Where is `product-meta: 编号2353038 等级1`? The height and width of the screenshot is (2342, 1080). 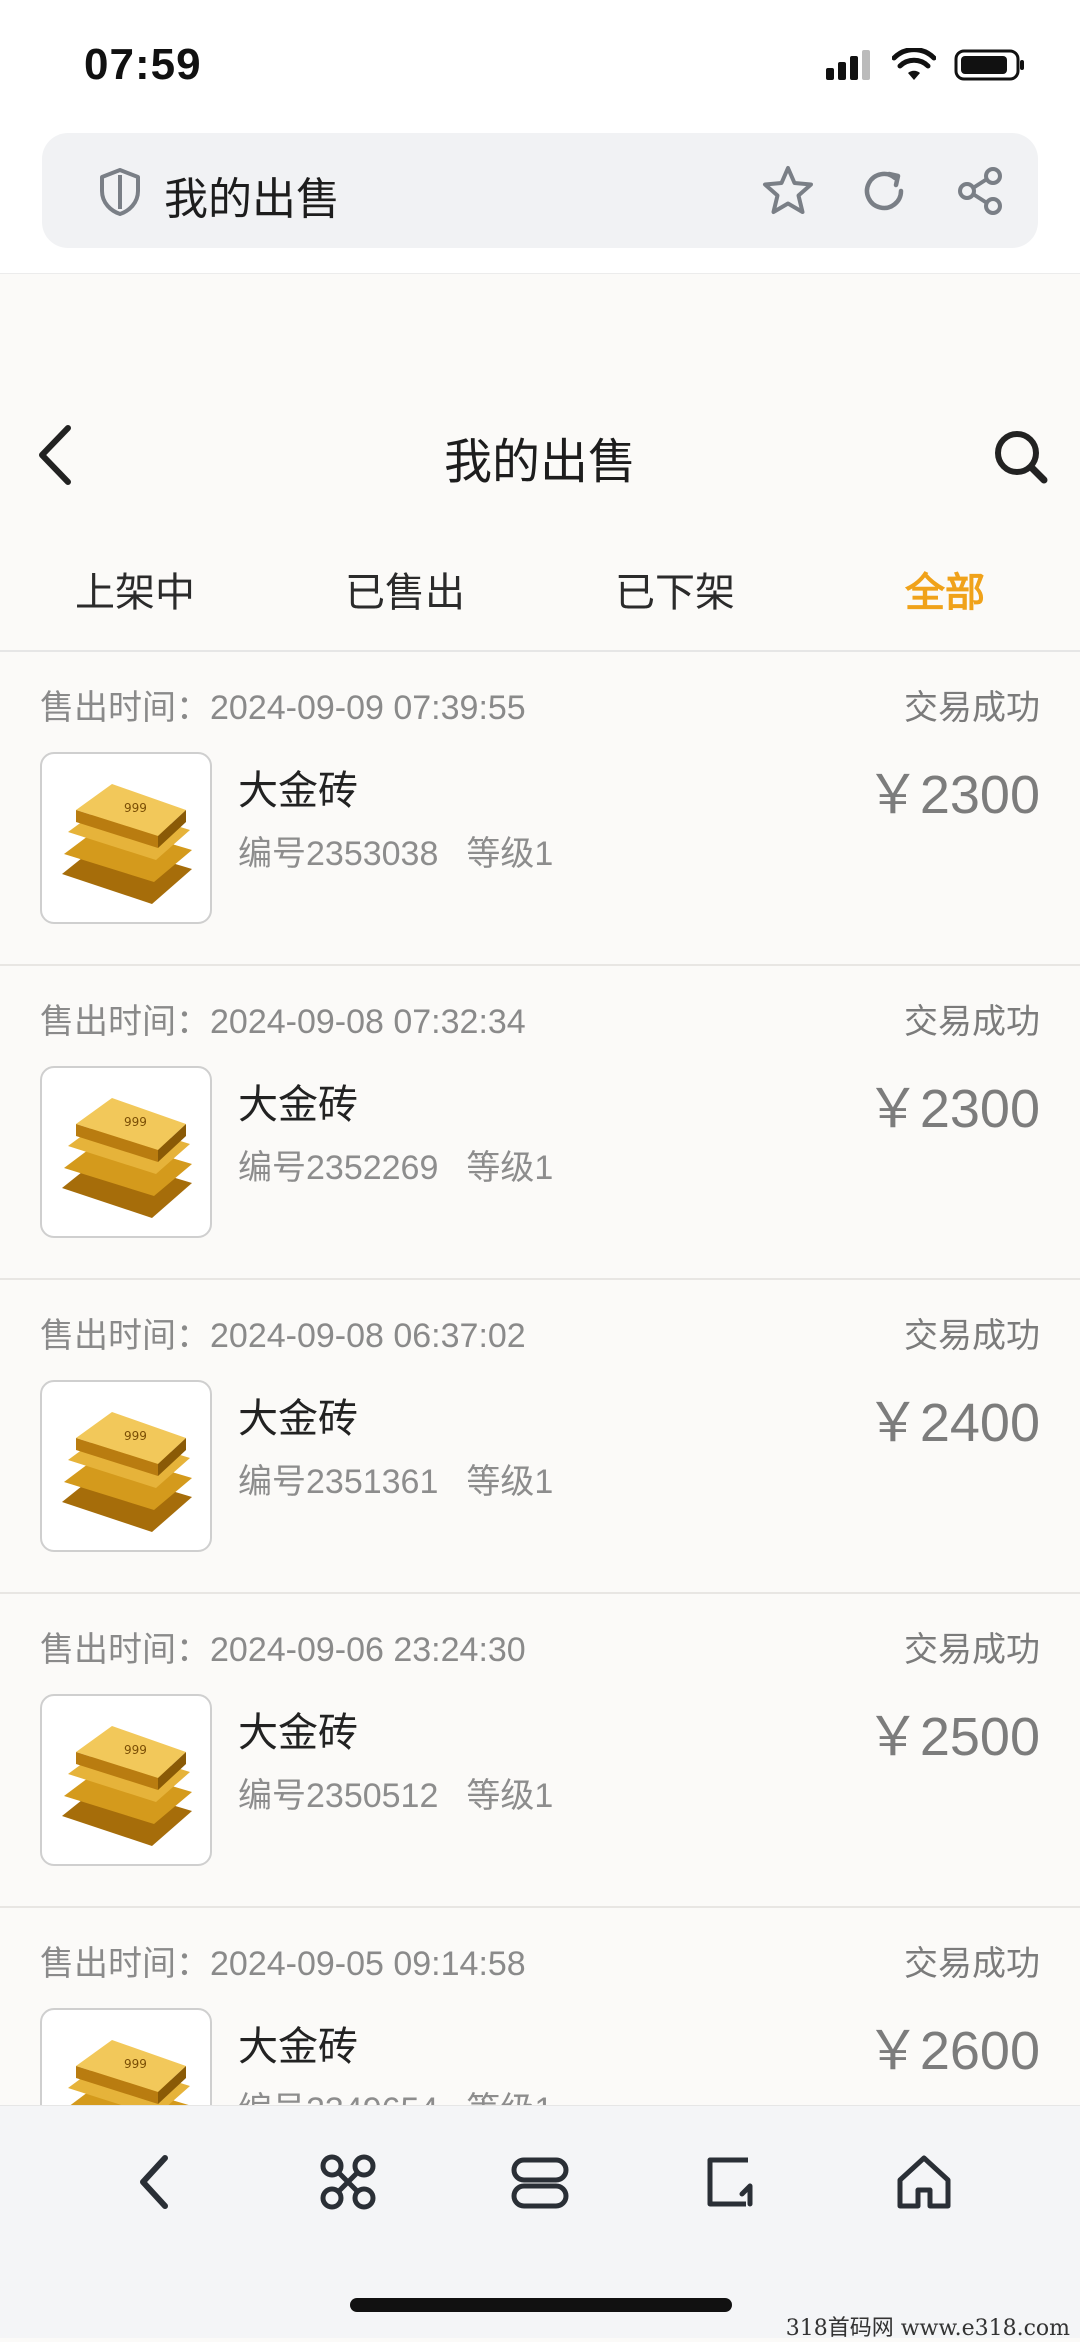
product-meta: 编号2353038 等级1 is located at coordinates (396, 854).